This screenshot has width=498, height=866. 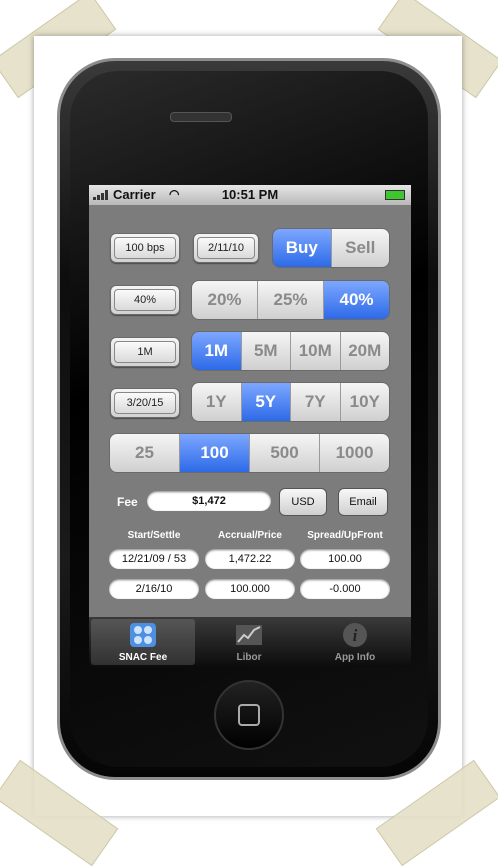 What do you see at coordinates (249, 635) in the screenshot?
I see `chart-icon` at bounding box center [249, 635].